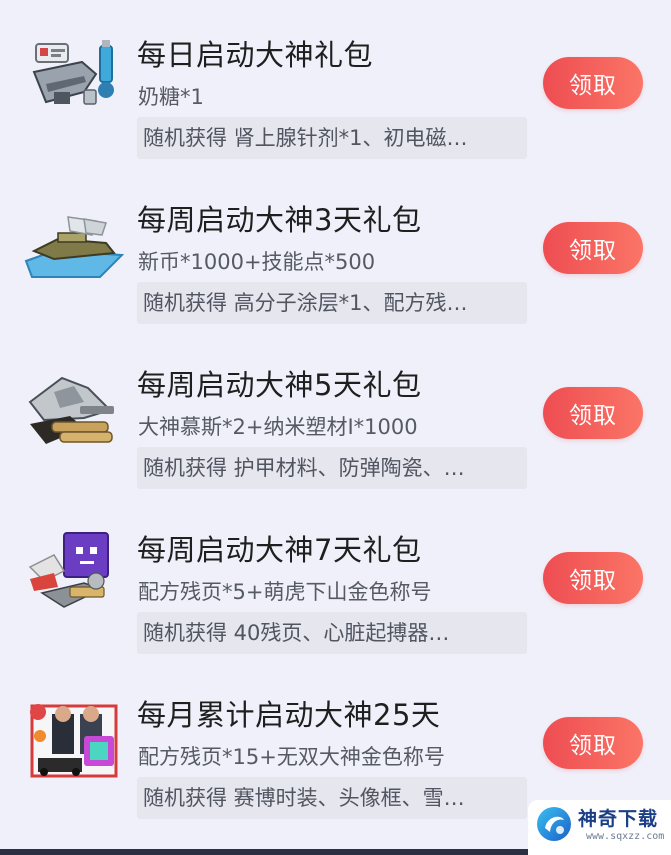 This screenshot has height=855, width=671. What do you see at coordinates (255, 55) in the screenshot?
I see `gift-title: 每日启动大神礼包` at bounding box center [255, 55].